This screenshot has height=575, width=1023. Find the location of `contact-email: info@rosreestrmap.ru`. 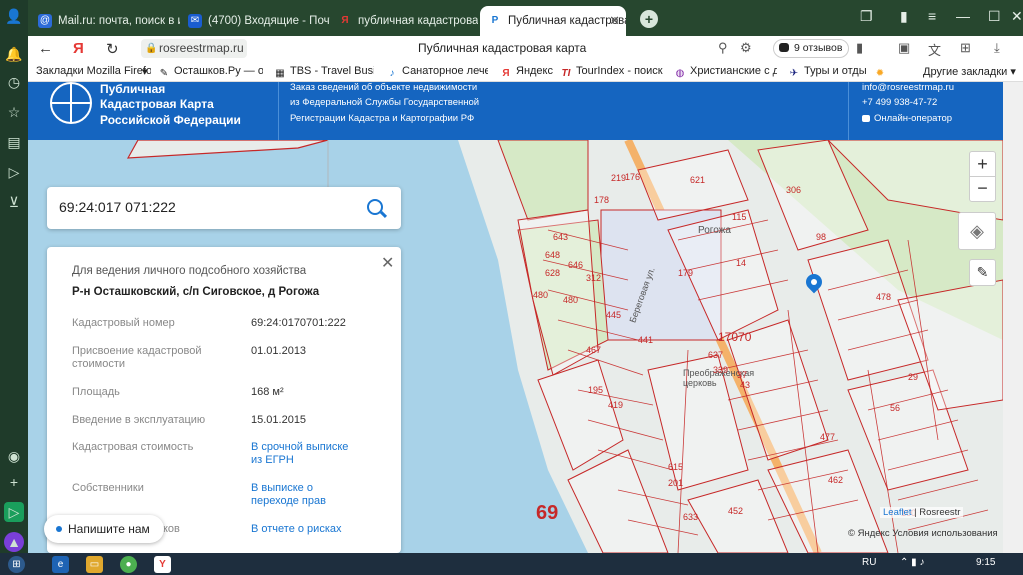

contact-email: info@rosreestrmap.ru is located at coordinates (908, 87).